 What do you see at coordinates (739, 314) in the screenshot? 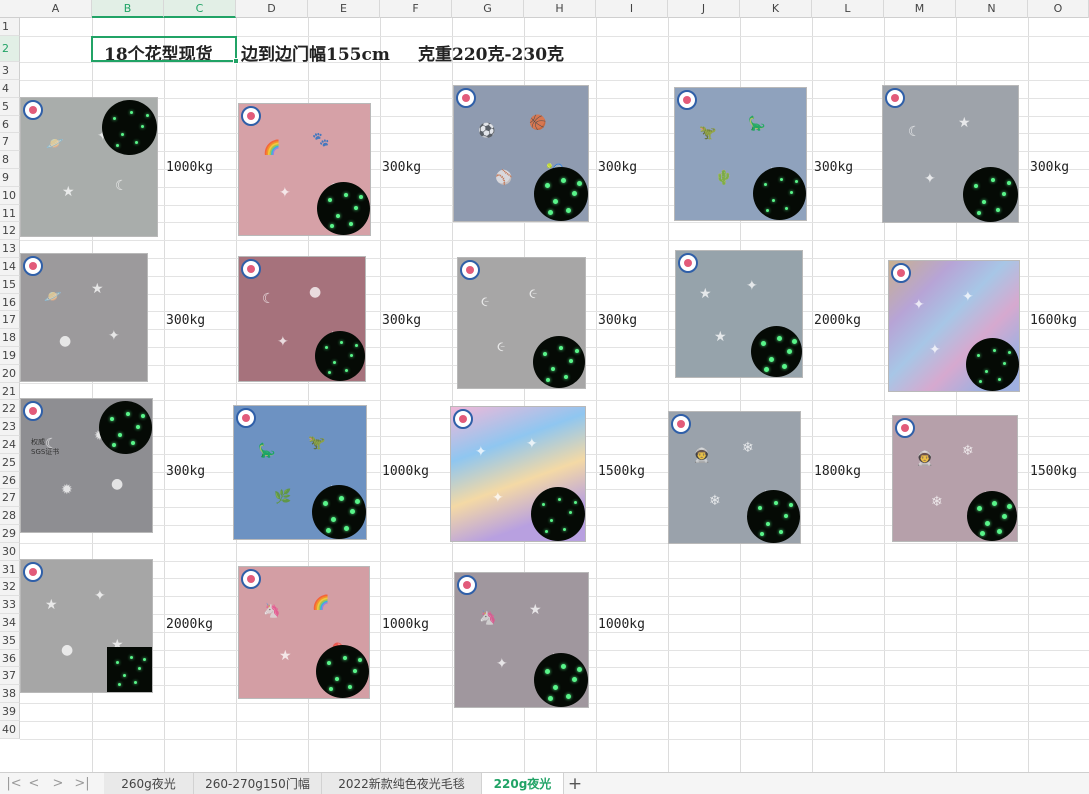
I see `fabric-sample-mermaid: ★✦★✦` at bounding box center [739, 314].